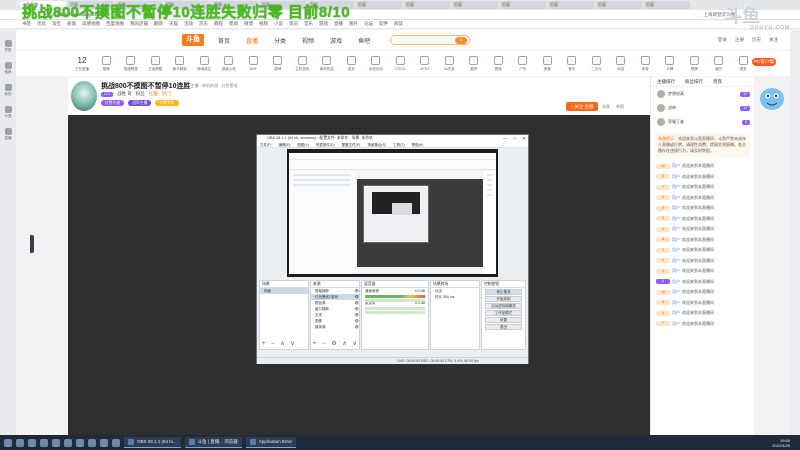 Image resolution: width=800 pixels, height=450 pixels. Describe the element at coordinates (739, 40) in the screenshot. I see `header-link: 注册` at that location.